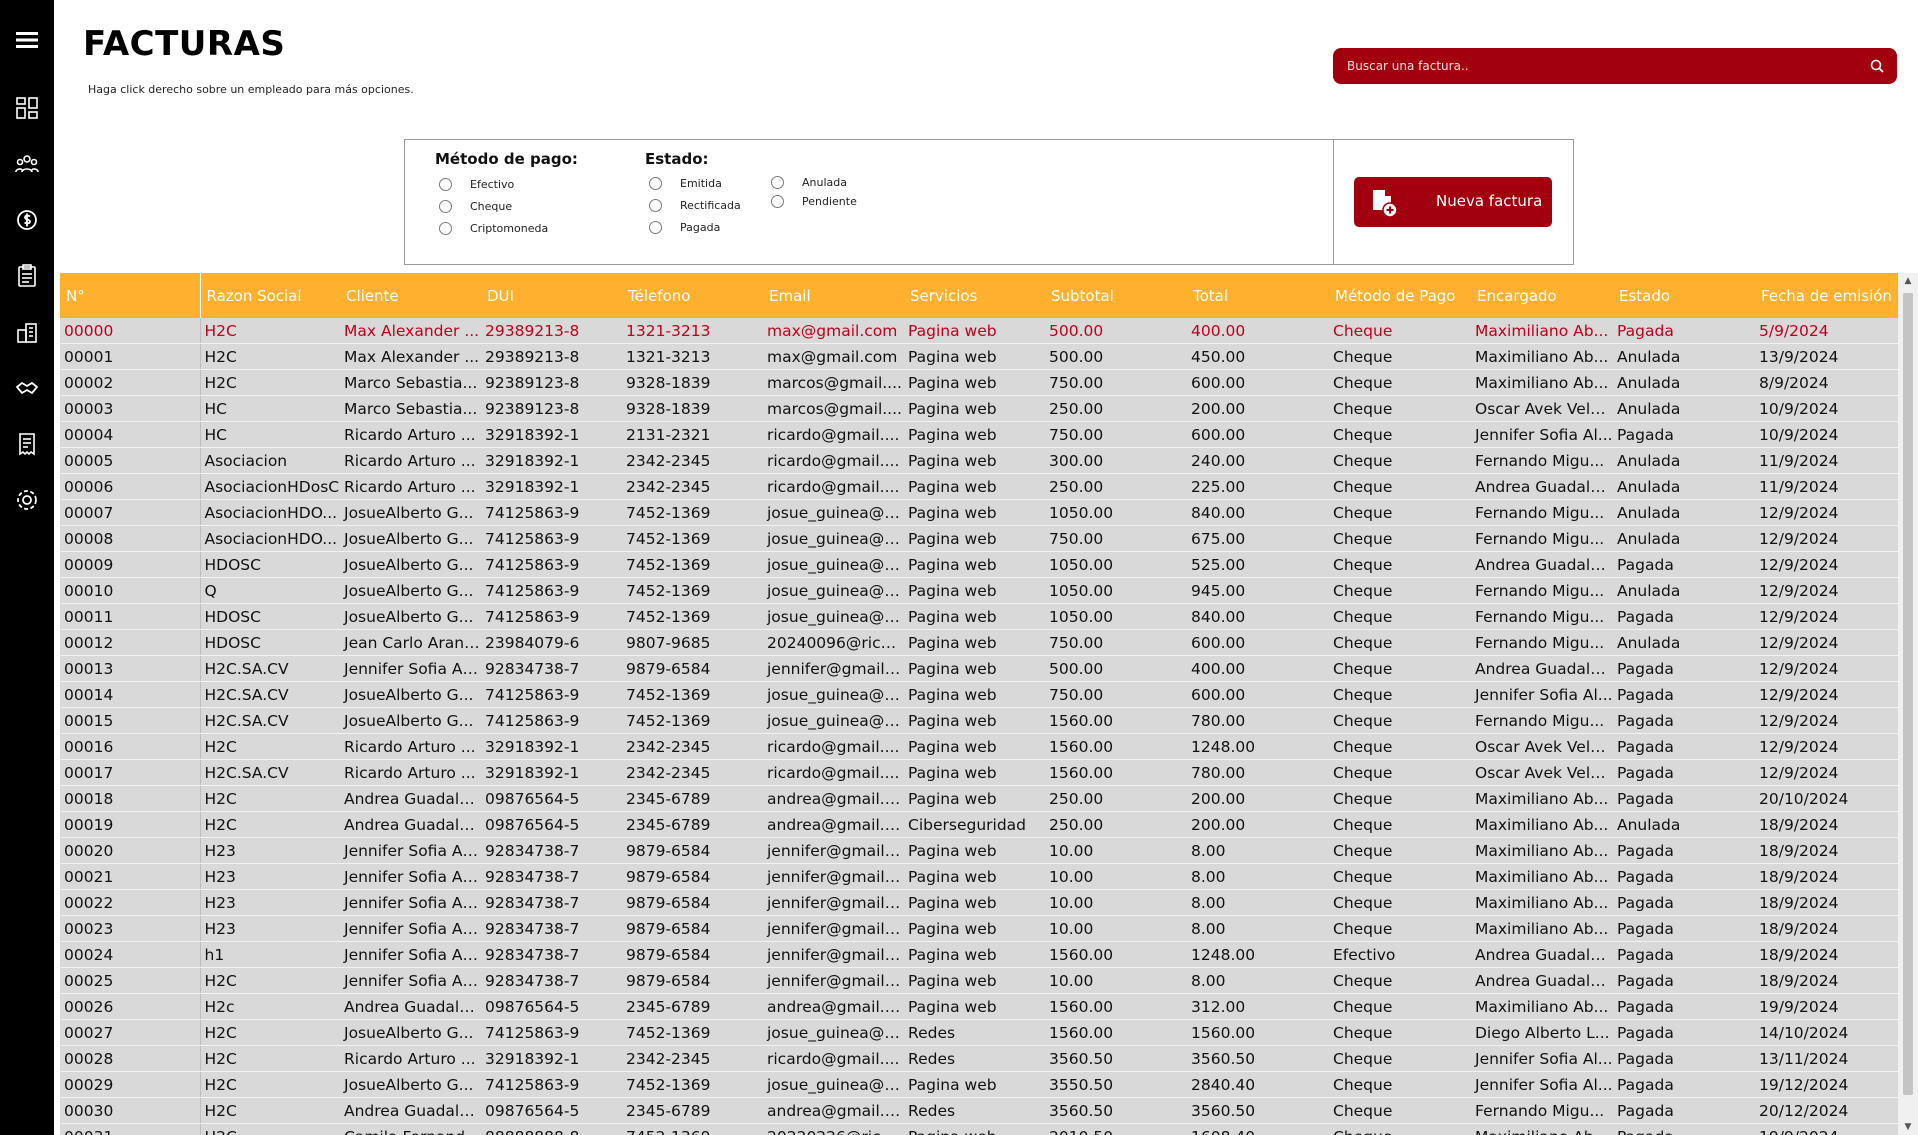 The width and height of the screenshot is (1918, 1135). Describe the element at coordinates (1116, 434) in the screenshot. I see `table-cell: 750.00` at that location.